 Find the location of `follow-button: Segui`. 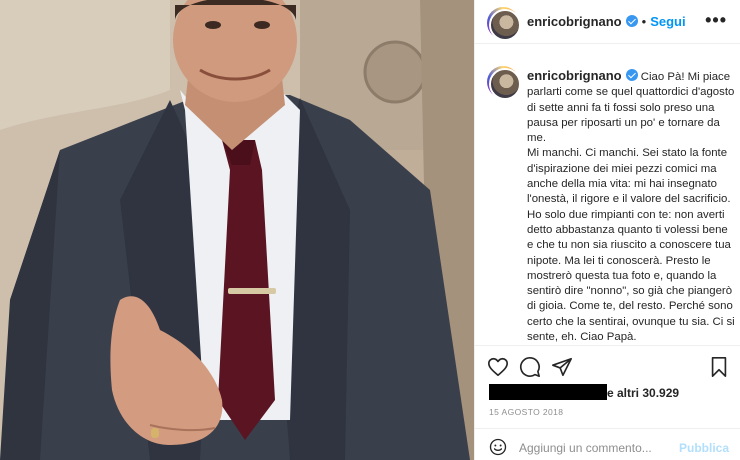

follow-button: Segui is located at coordinates (667, 21).